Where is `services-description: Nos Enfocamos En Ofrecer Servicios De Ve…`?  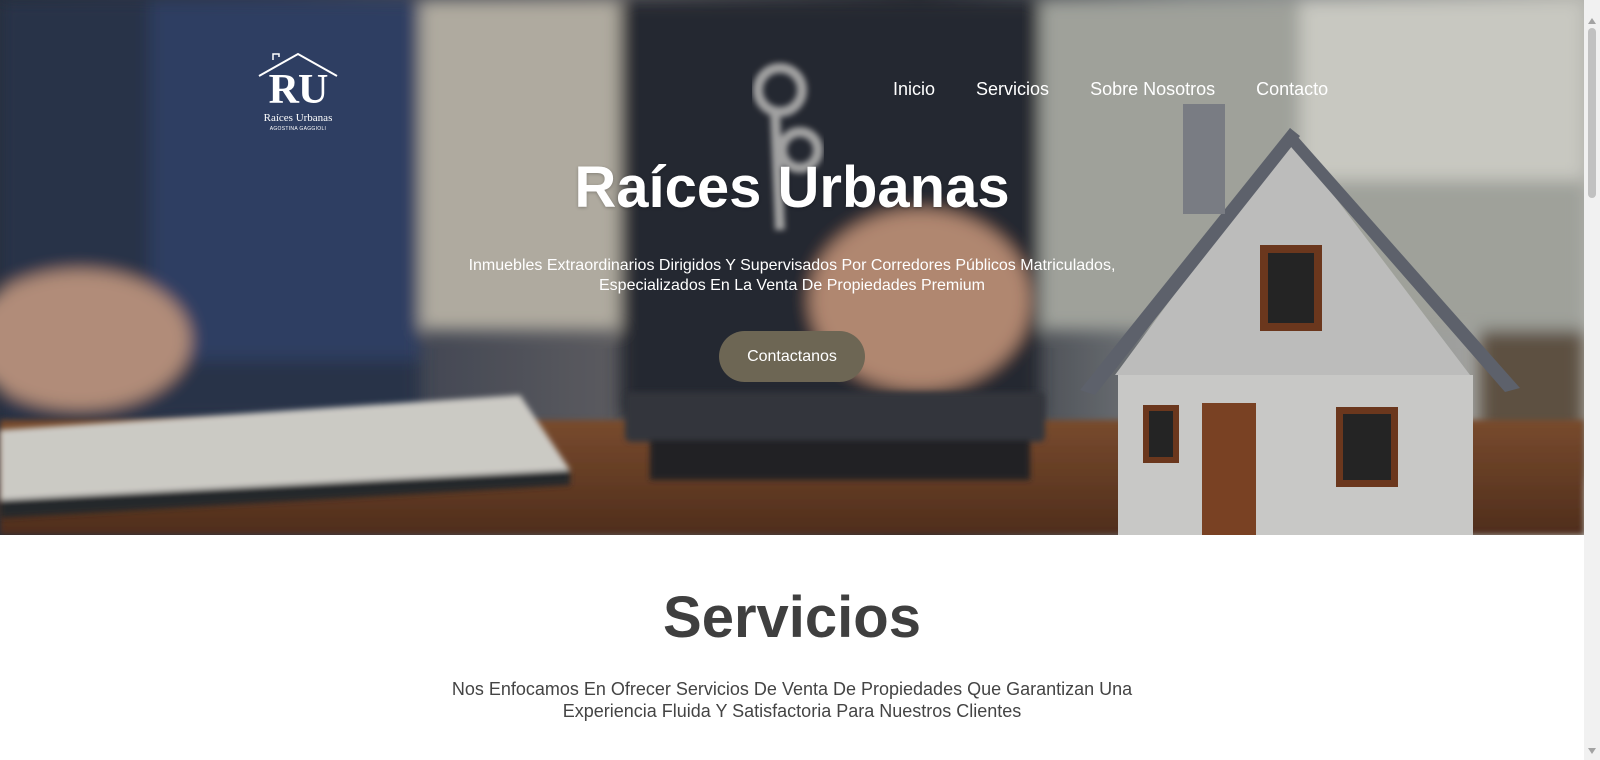
services-description: Nos Enfocamos En Ofrecer Servicios De Ve… is located at coordinates (792, 700).